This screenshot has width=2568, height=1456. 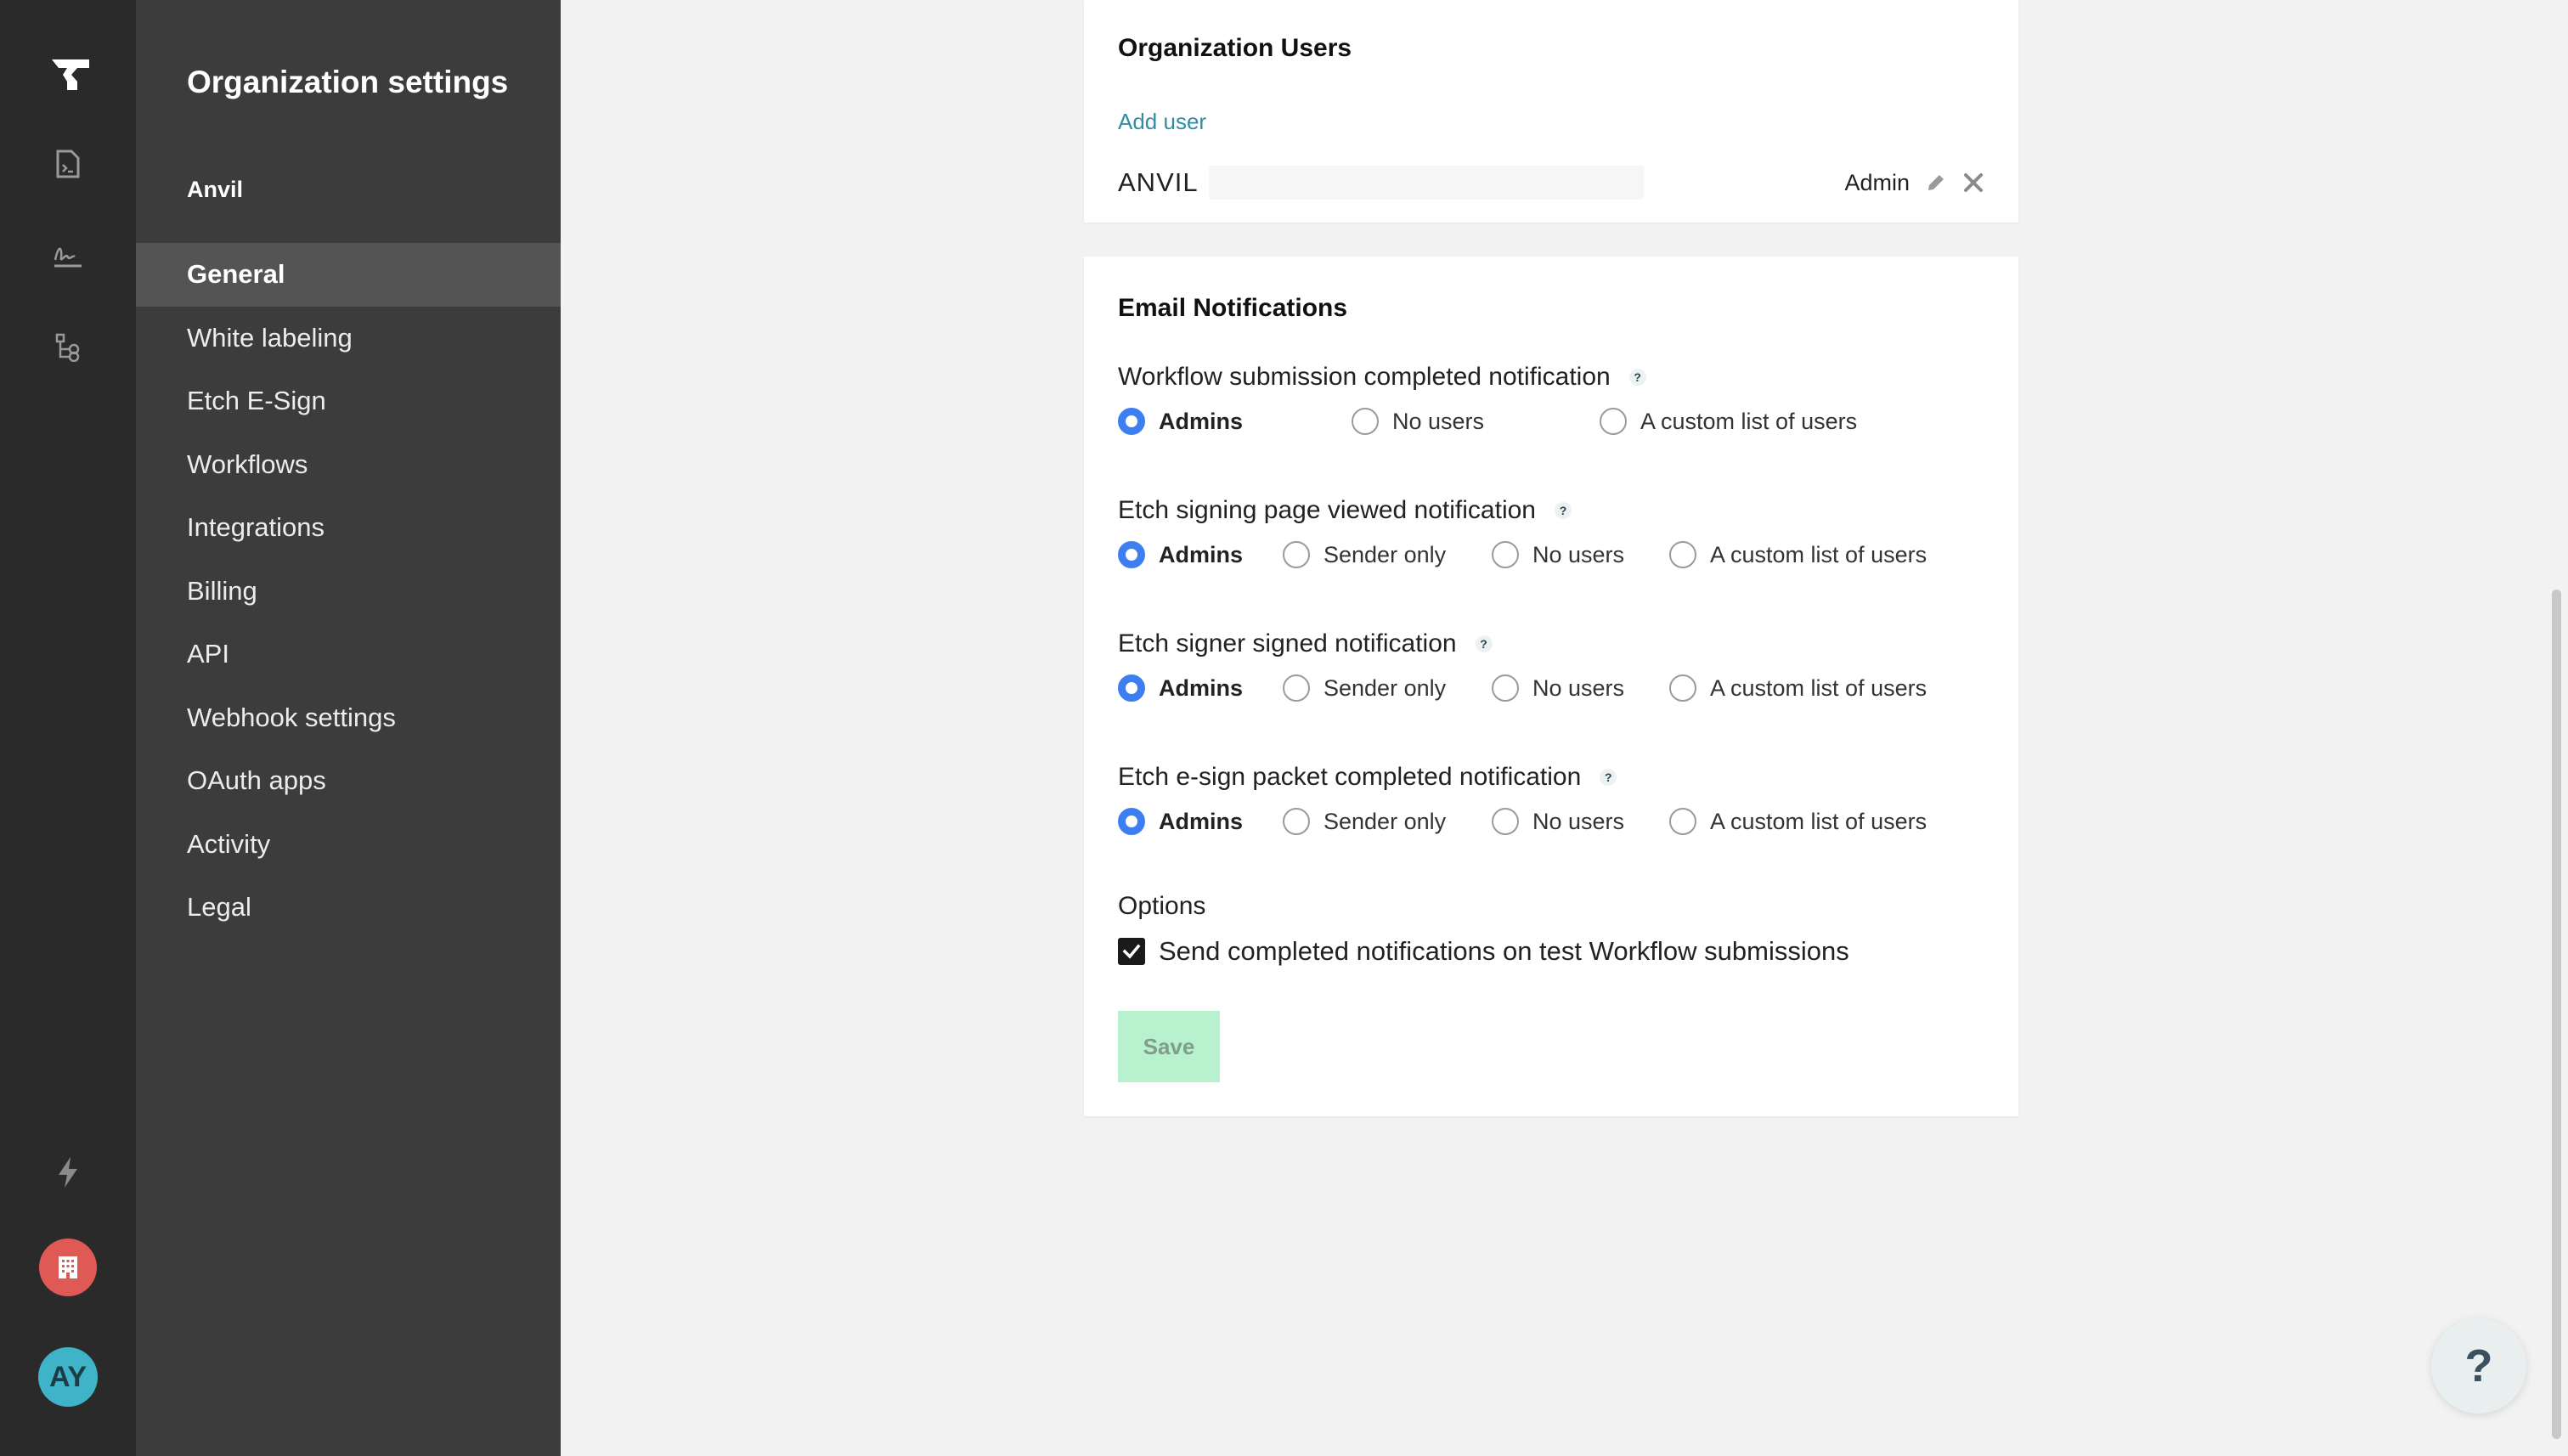 I want to click on org-users-card: Organization Users Add user ANVIL Admin, so click(x=1551, y=112).